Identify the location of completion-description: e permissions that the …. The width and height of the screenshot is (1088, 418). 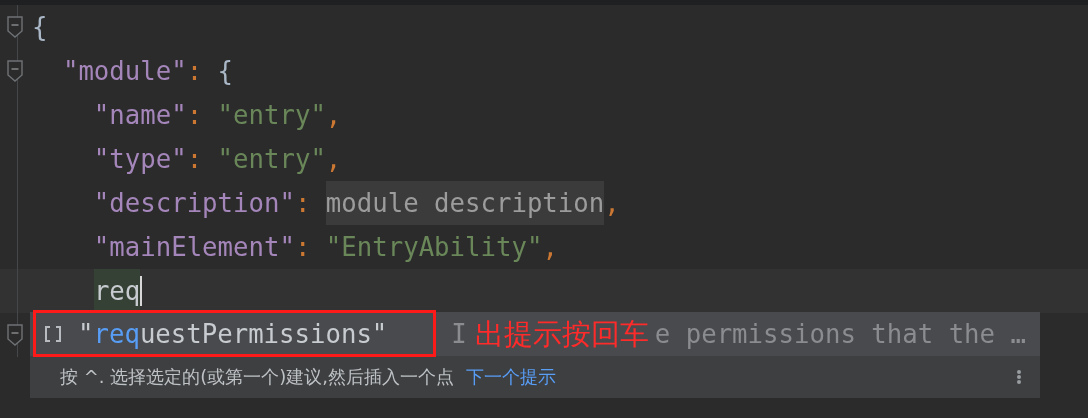
(840, 334).